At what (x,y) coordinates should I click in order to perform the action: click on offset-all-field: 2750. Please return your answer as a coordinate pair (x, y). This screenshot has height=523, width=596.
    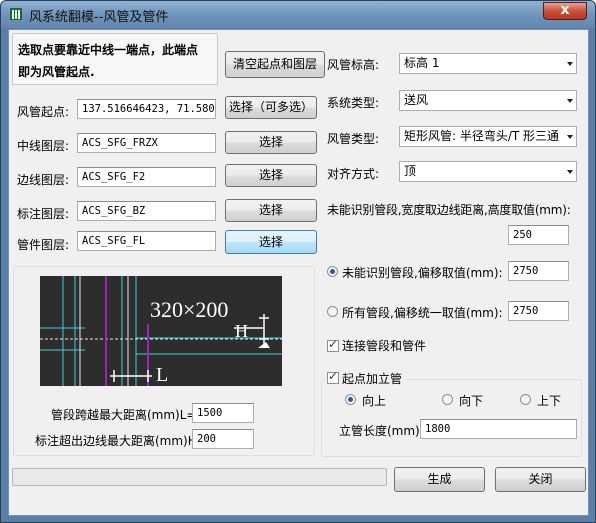
    Looking at the image, I should click on (538, 311).